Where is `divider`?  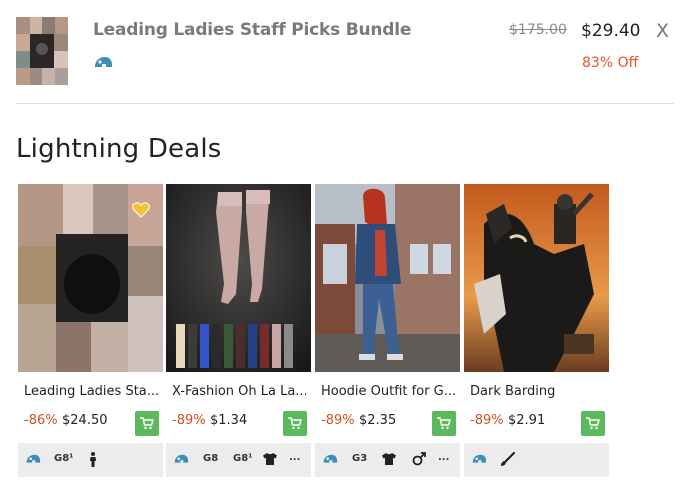 divider is located at coordinates (345, 103).